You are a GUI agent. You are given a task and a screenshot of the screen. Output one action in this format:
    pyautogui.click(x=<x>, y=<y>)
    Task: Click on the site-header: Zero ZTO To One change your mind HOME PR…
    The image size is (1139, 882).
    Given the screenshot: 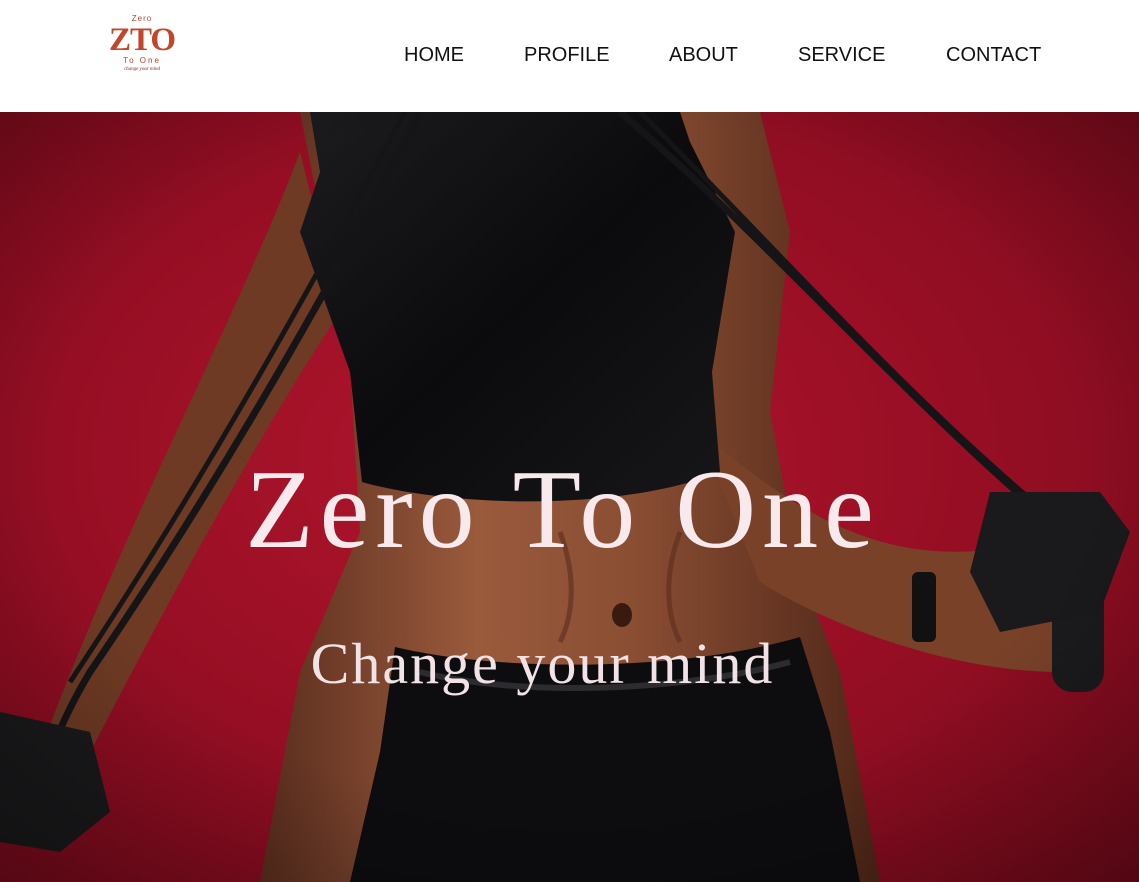 What is the action you would take?
    pyautogui.click(x=569, y=56)
    